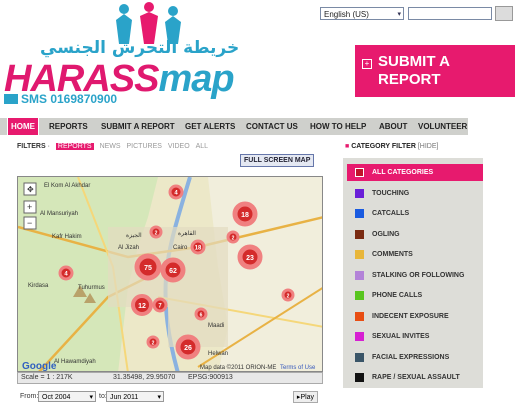  What do you see at coordinates (415, 193) in the screenshot?
I see `category-item: TOUCHING` at bounding box center [415, 193].